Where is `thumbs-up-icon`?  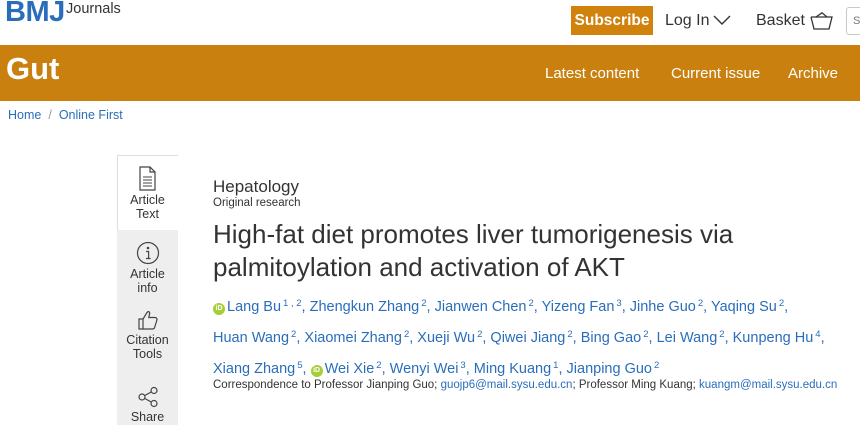 thumbs-up-icon is located at coordinates (147, 320).